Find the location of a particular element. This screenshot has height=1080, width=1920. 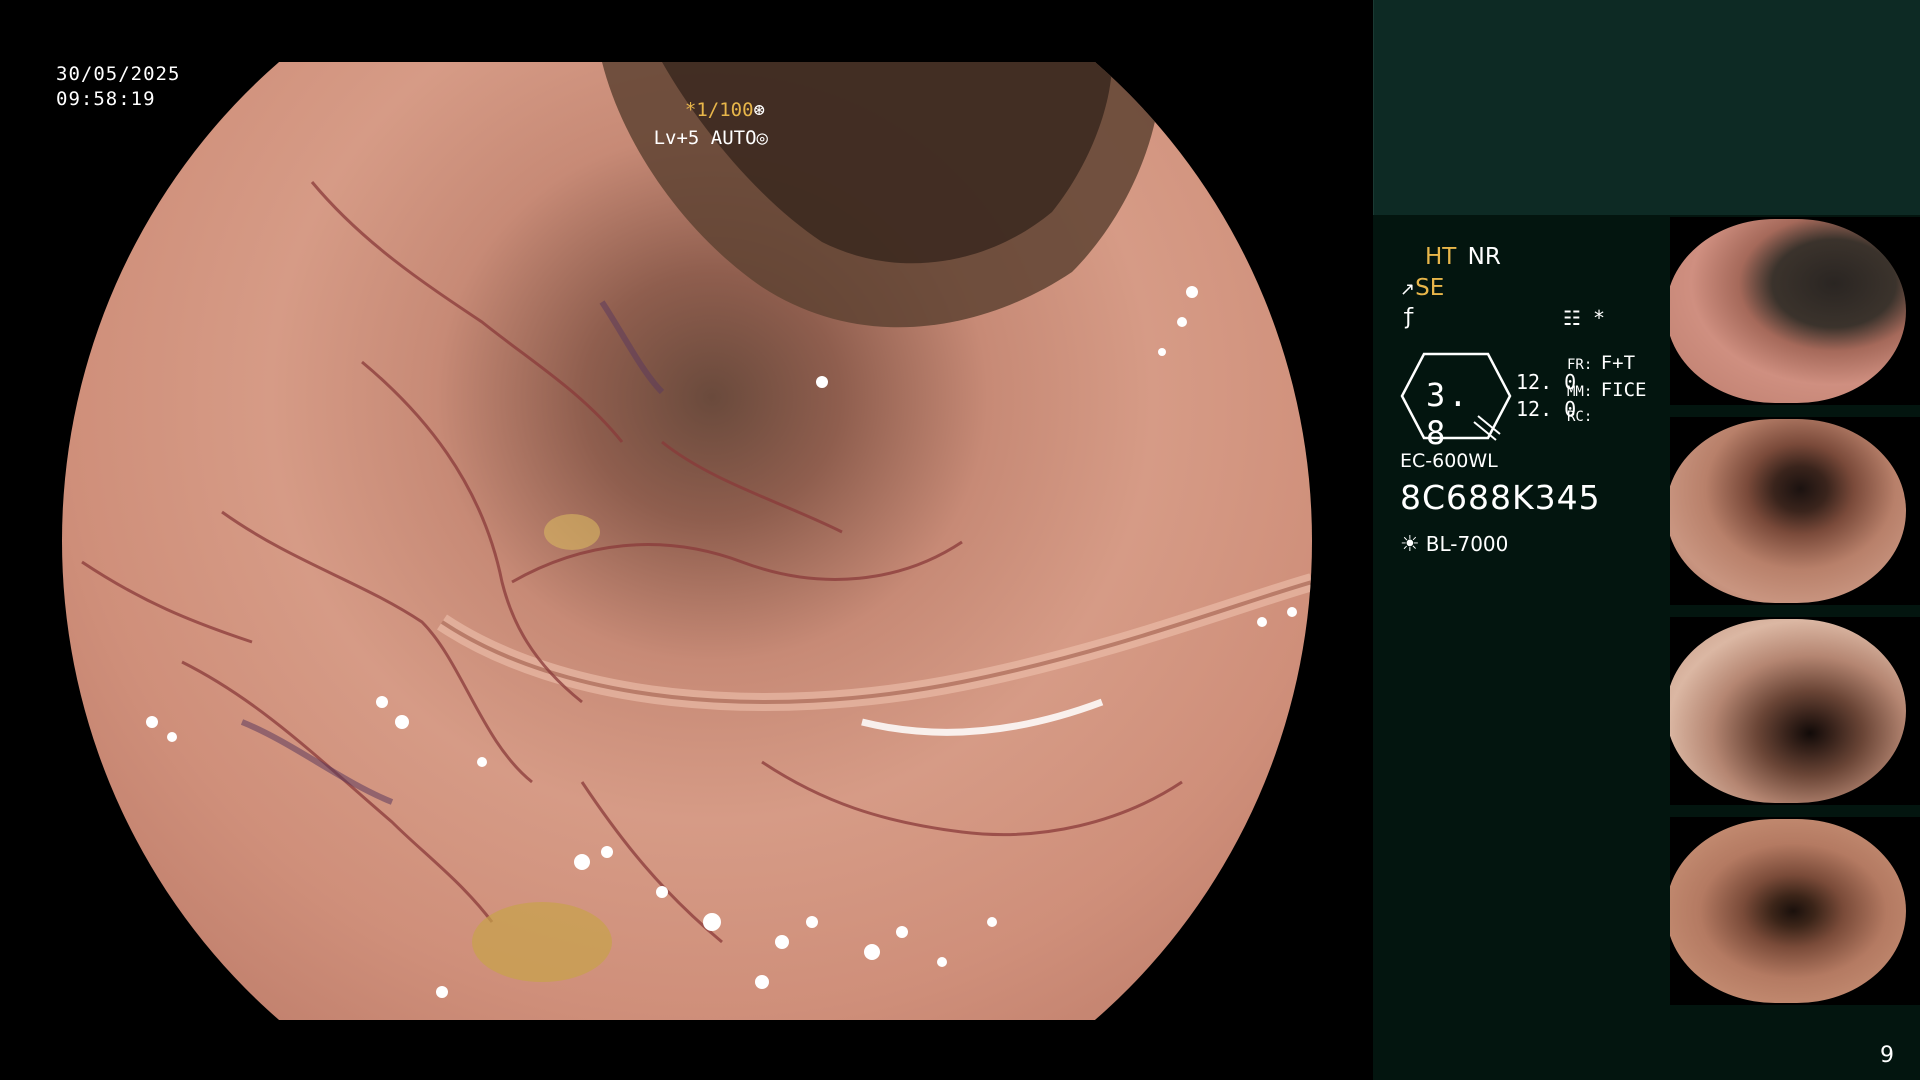

page-number: 9 is located at coordinates (1887, 1055).